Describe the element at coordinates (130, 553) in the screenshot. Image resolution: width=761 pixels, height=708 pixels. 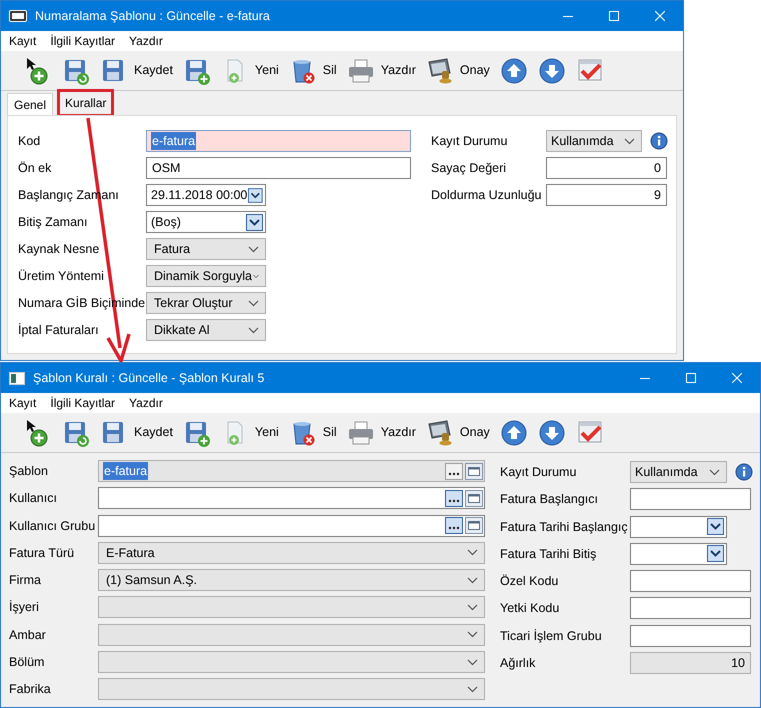
I see `field-value: E-Fatura` at that location.